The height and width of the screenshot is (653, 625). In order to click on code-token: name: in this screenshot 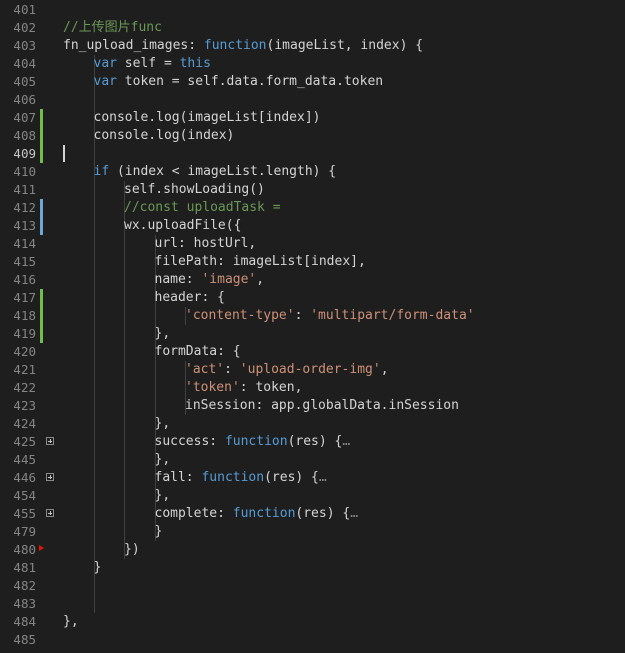, I will do `click(178, 279)`.